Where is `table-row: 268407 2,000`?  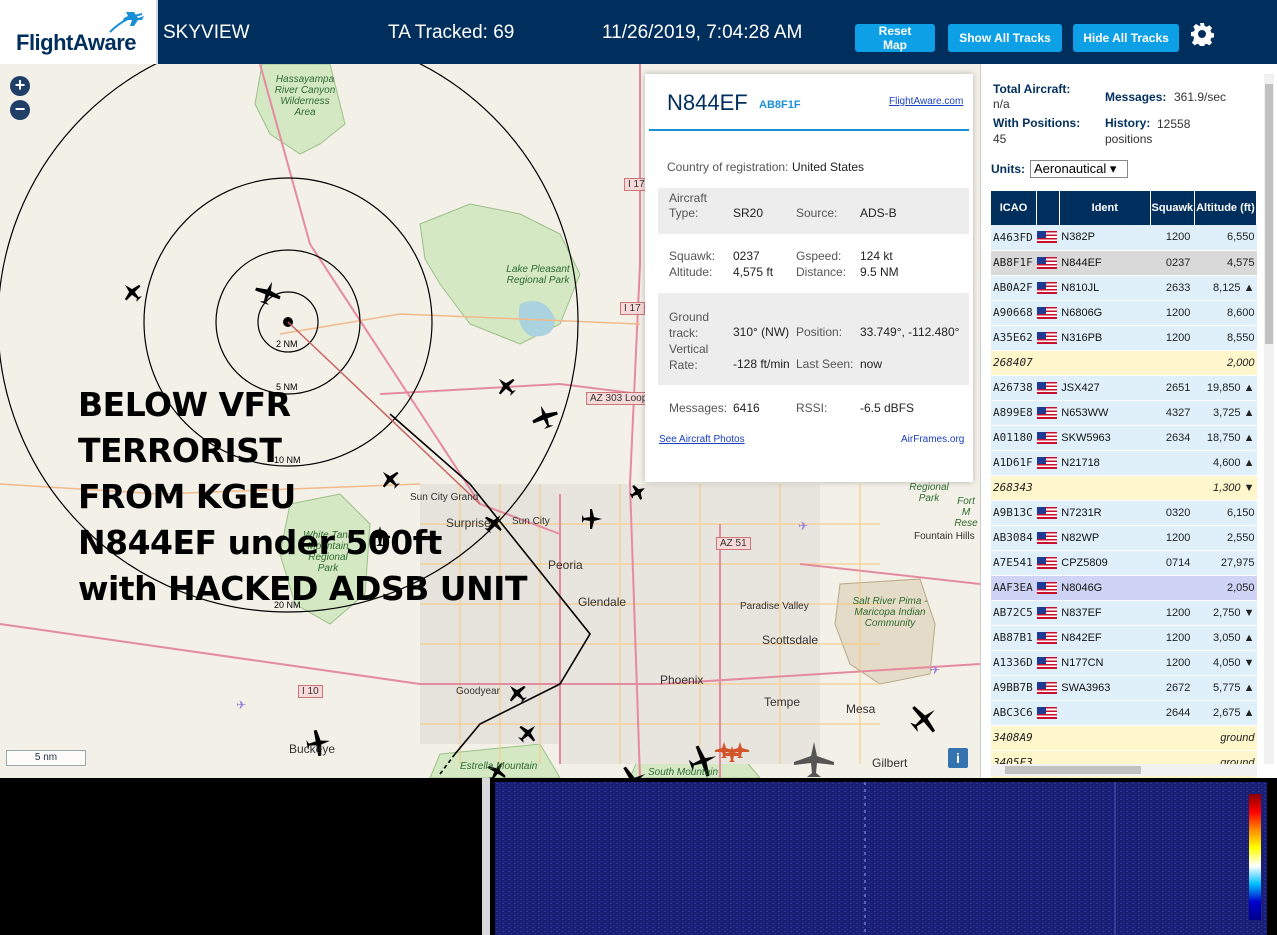 table-row: 268407 2,000 is located at coordinates (1124, 363).